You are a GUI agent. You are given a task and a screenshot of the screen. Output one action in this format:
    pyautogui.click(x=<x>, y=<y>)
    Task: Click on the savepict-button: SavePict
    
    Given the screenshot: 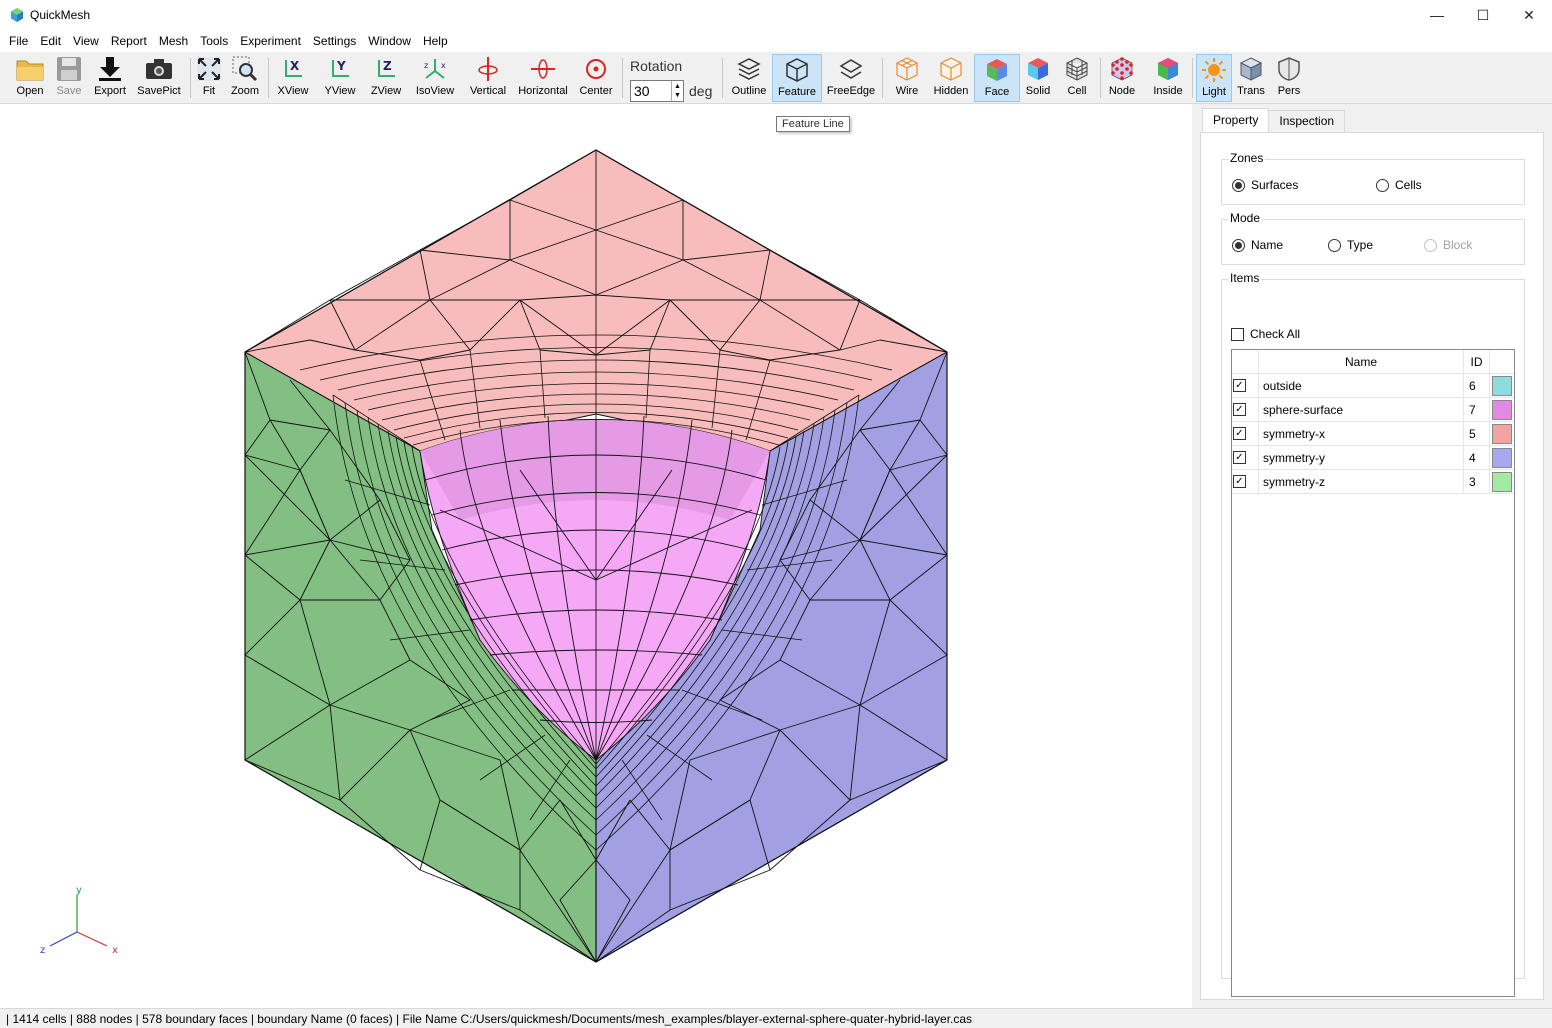 What is the action you would take?
    pyautogui.click(x=159, y=78)
    